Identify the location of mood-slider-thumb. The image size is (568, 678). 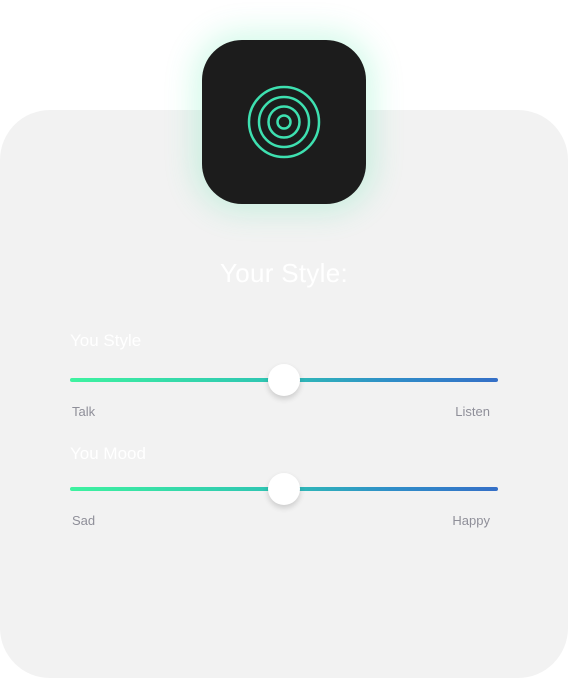
(284, 489).